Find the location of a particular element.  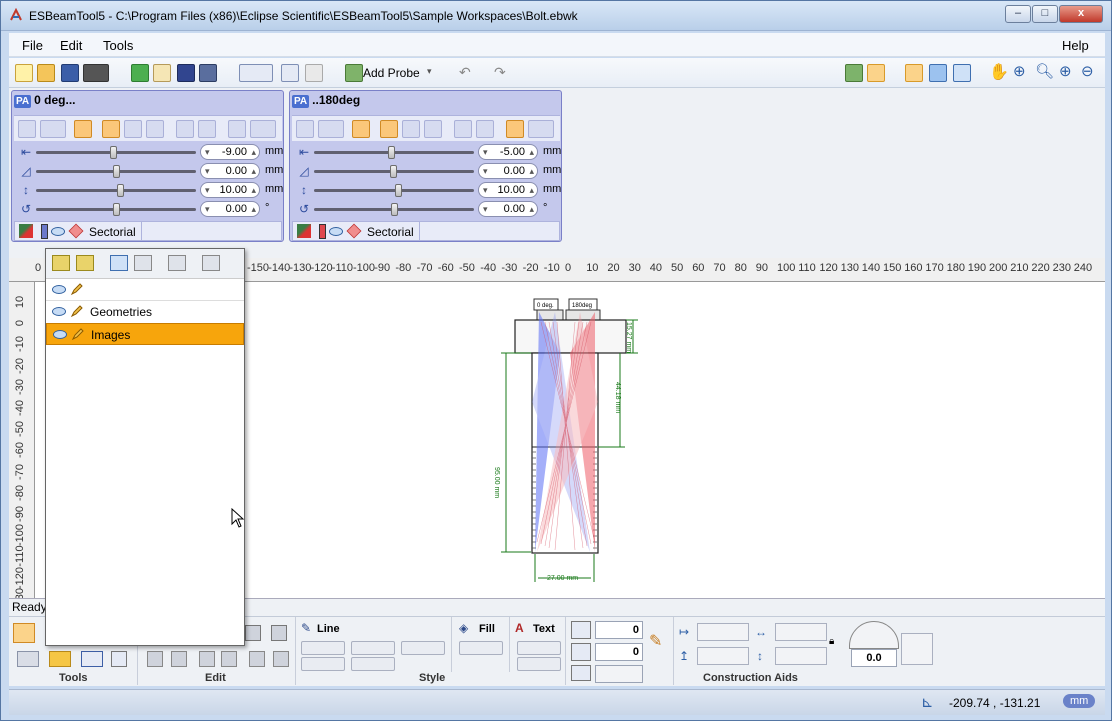

redo-icon: ↷ is located at coordinates (500, 72).